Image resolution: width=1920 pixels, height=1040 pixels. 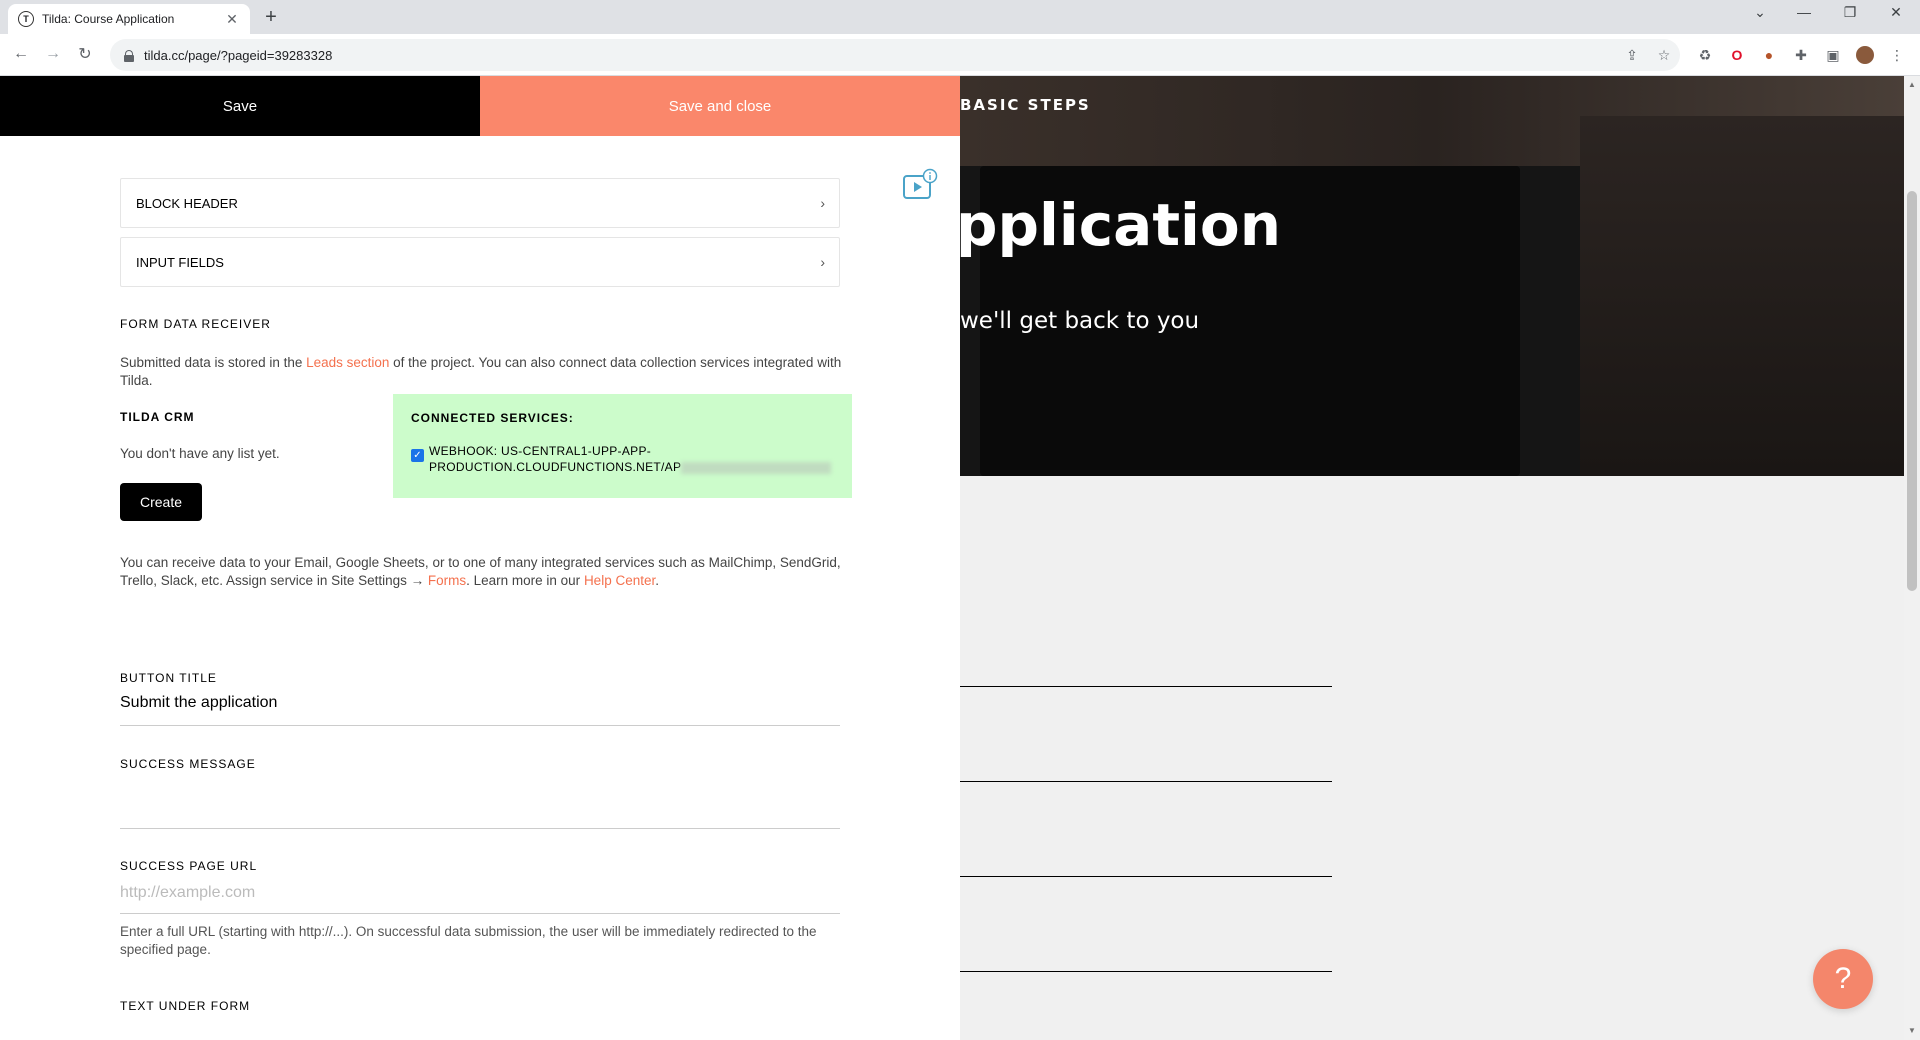 I want to click on success-url-label: SUCCESS PAGE URL, so click(x=189, y=866).